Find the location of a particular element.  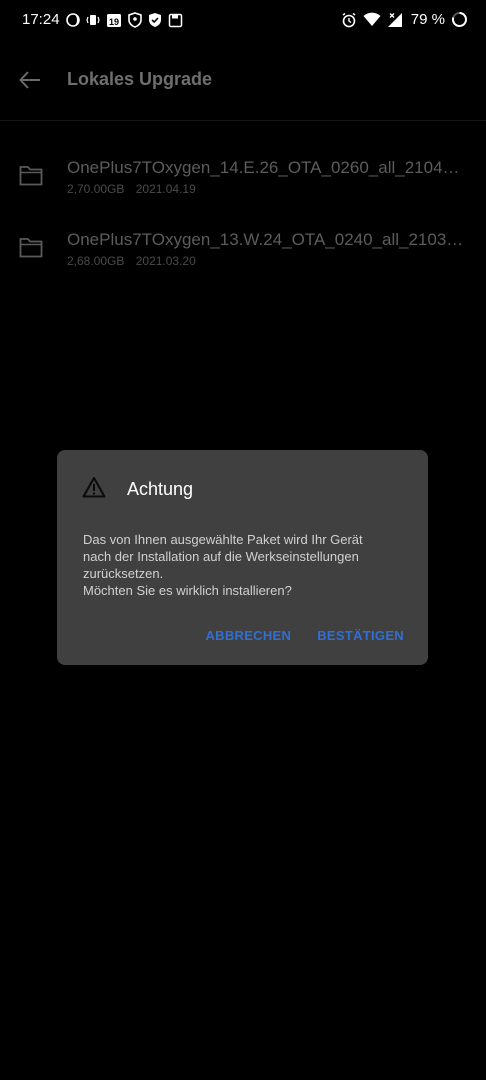

status-bar: 17:24 19 79 % is located at coordinates (243, 20).